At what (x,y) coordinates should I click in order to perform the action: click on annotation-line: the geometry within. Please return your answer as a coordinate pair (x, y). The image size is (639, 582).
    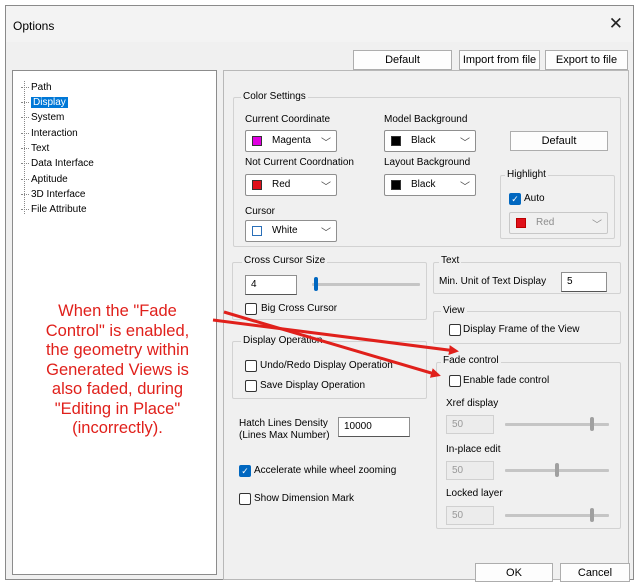
    Looking at the image, I should click on (117, 350).